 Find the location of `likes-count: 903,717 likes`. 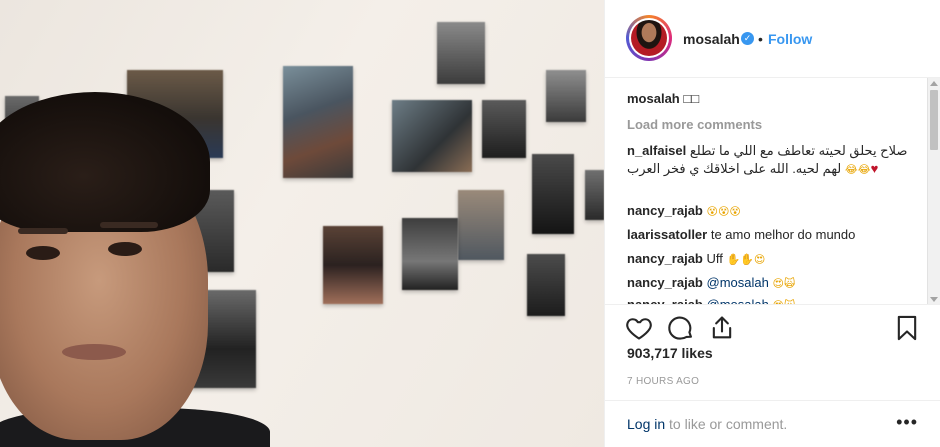

likes-count: 903,717 likes is located at coordinates (670, 353).